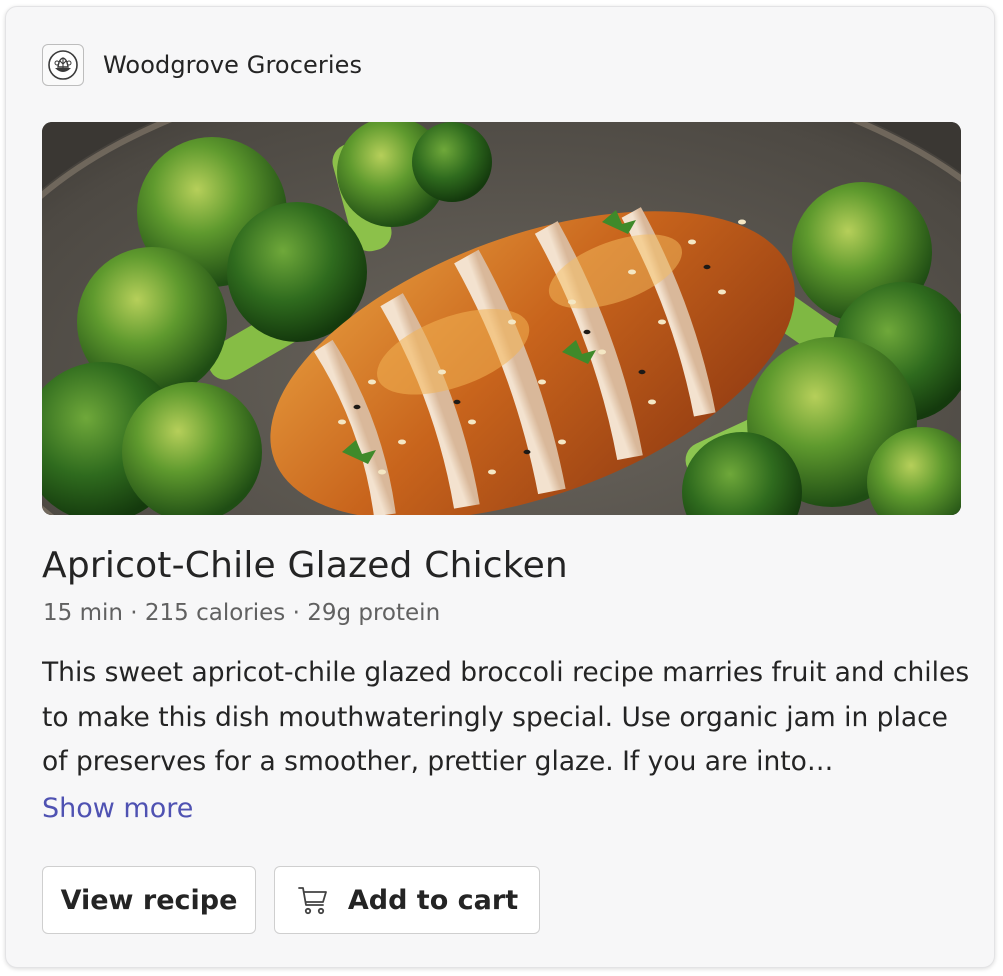 Image resolution: width=1003 pixels, height=976 pixels. I want to click on brand-logo-icon, so click(63, 65).